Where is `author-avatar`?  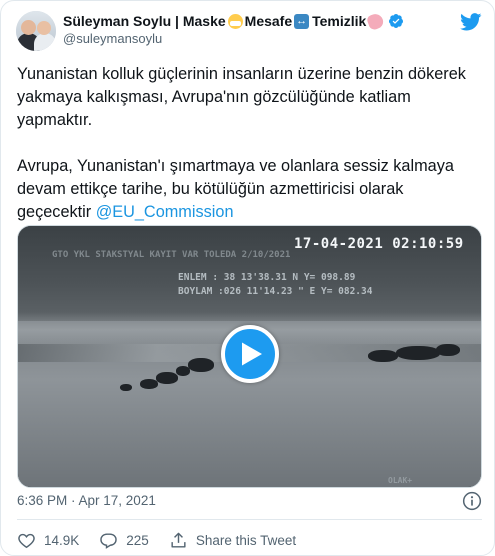 author-avatar is located at coordinates (36, 31).